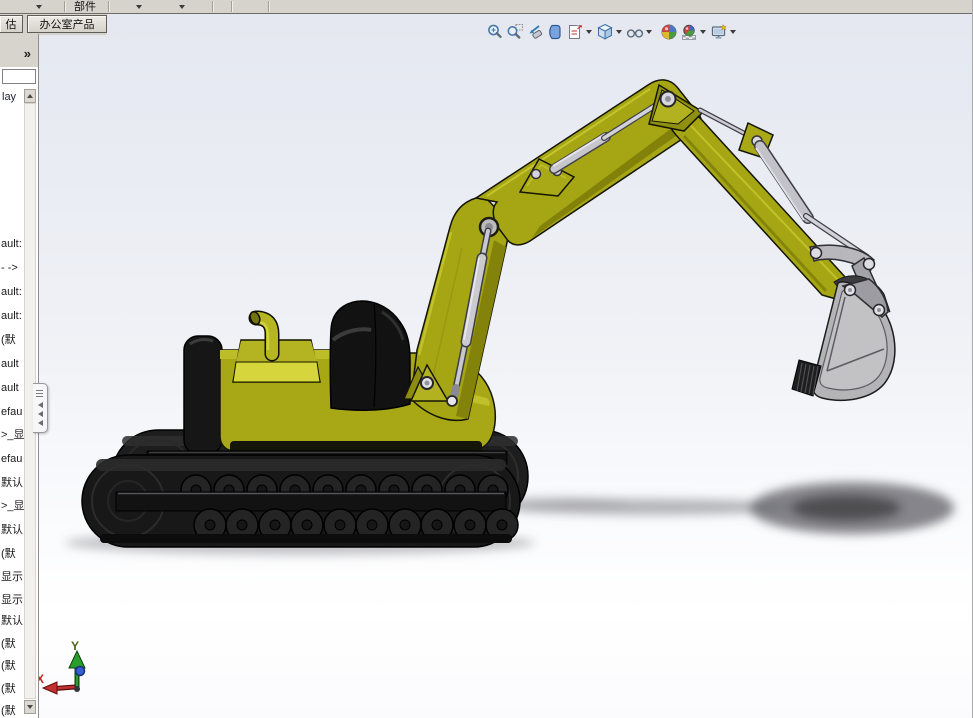 Image resolution: width=973 pixels, height=718 pixels. Describe the element at coordinates (555, 32) in the screenshot. I see `section-view-icon` at that location.